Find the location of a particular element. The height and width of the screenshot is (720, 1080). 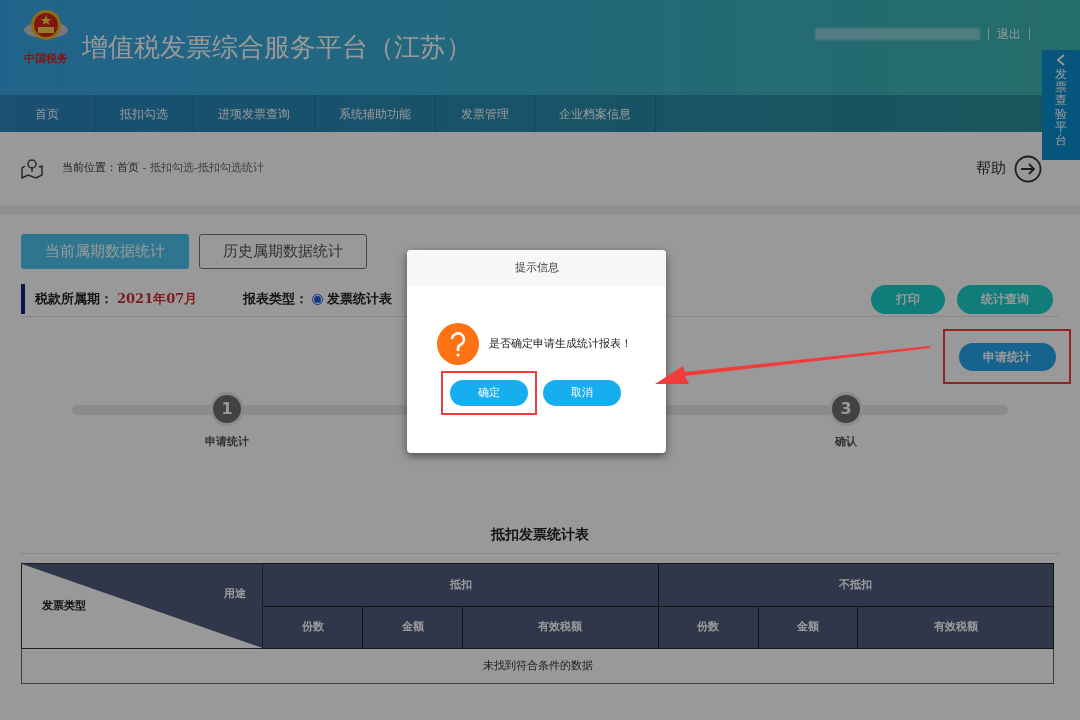

table-title: 抵扣发票统计表 is located at coordinates (539, 534).